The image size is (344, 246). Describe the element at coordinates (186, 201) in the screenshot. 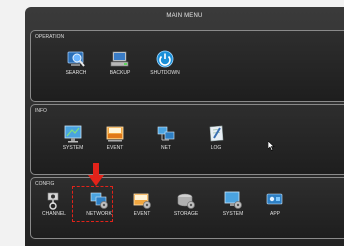

I see `storage-icon` at that location.